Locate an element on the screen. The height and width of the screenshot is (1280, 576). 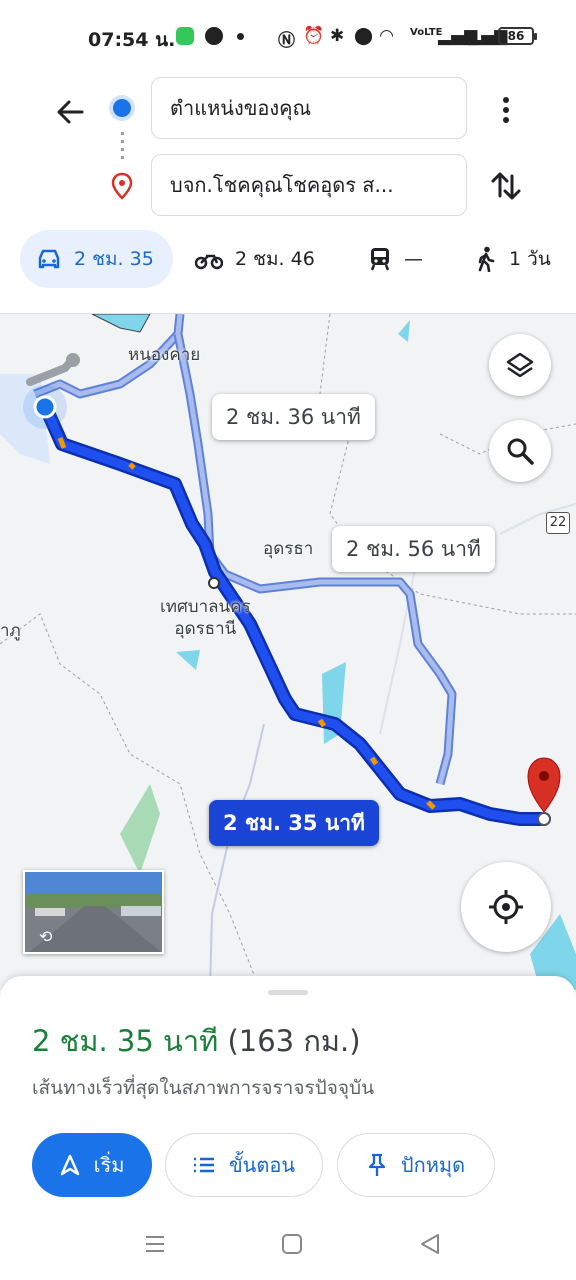
walk-icon is located at coordinates (486, 259).